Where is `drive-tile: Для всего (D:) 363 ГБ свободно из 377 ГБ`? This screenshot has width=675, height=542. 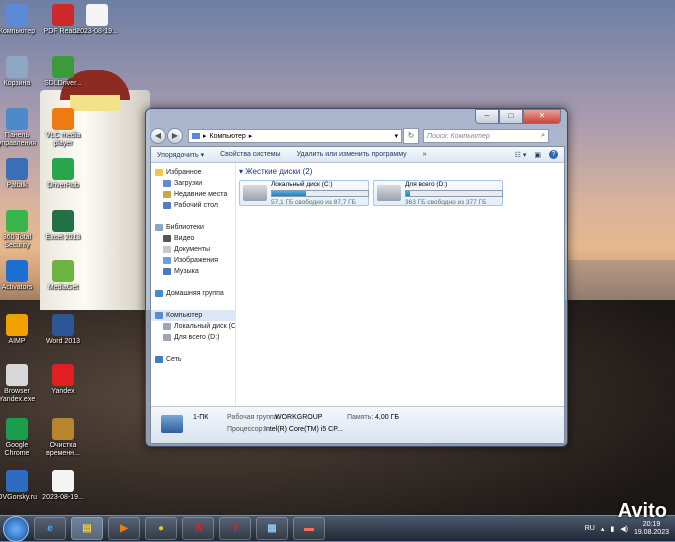
drive-tile: Для всего (D:) 363 ГБ свободно из 377 ГБ is located at coordinates (438, 193).